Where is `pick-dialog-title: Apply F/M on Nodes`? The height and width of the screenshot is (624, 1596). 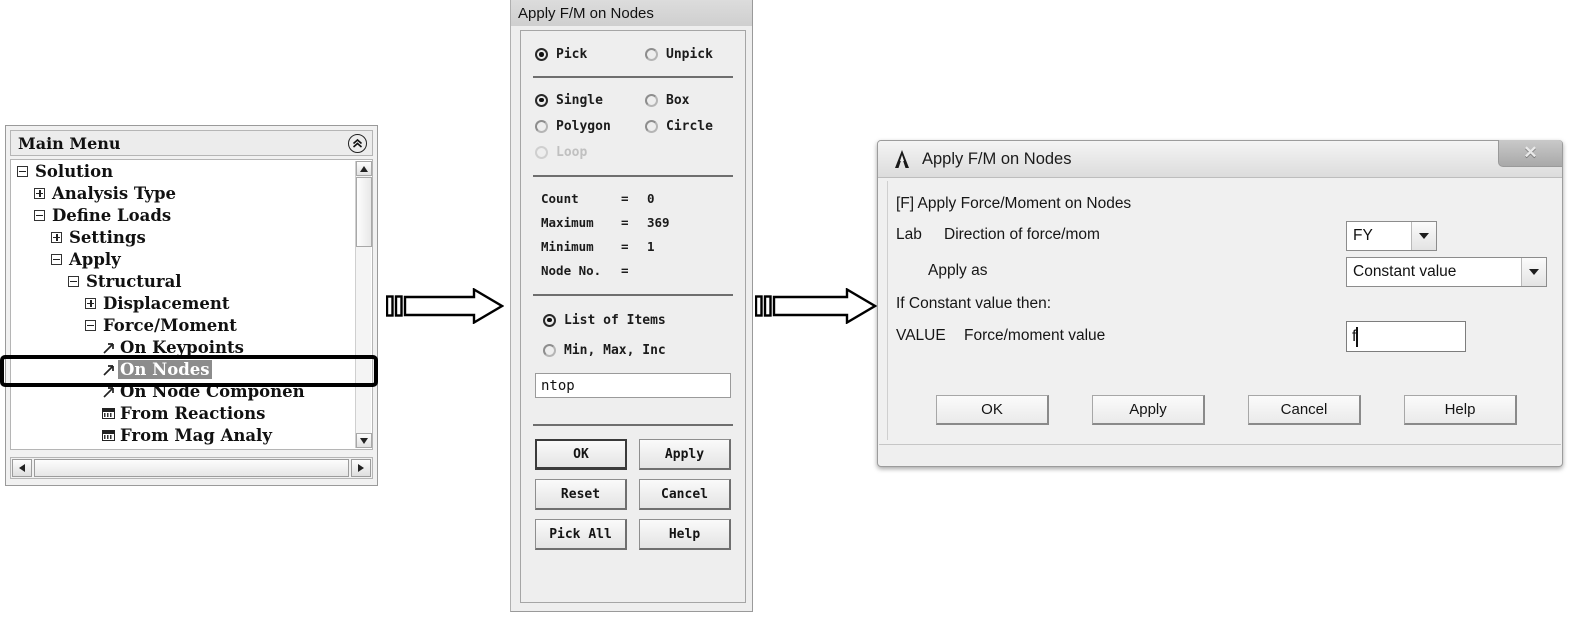 pick-dialog-title: Apply F/M on Nodes is located at coordinates (586, 13).